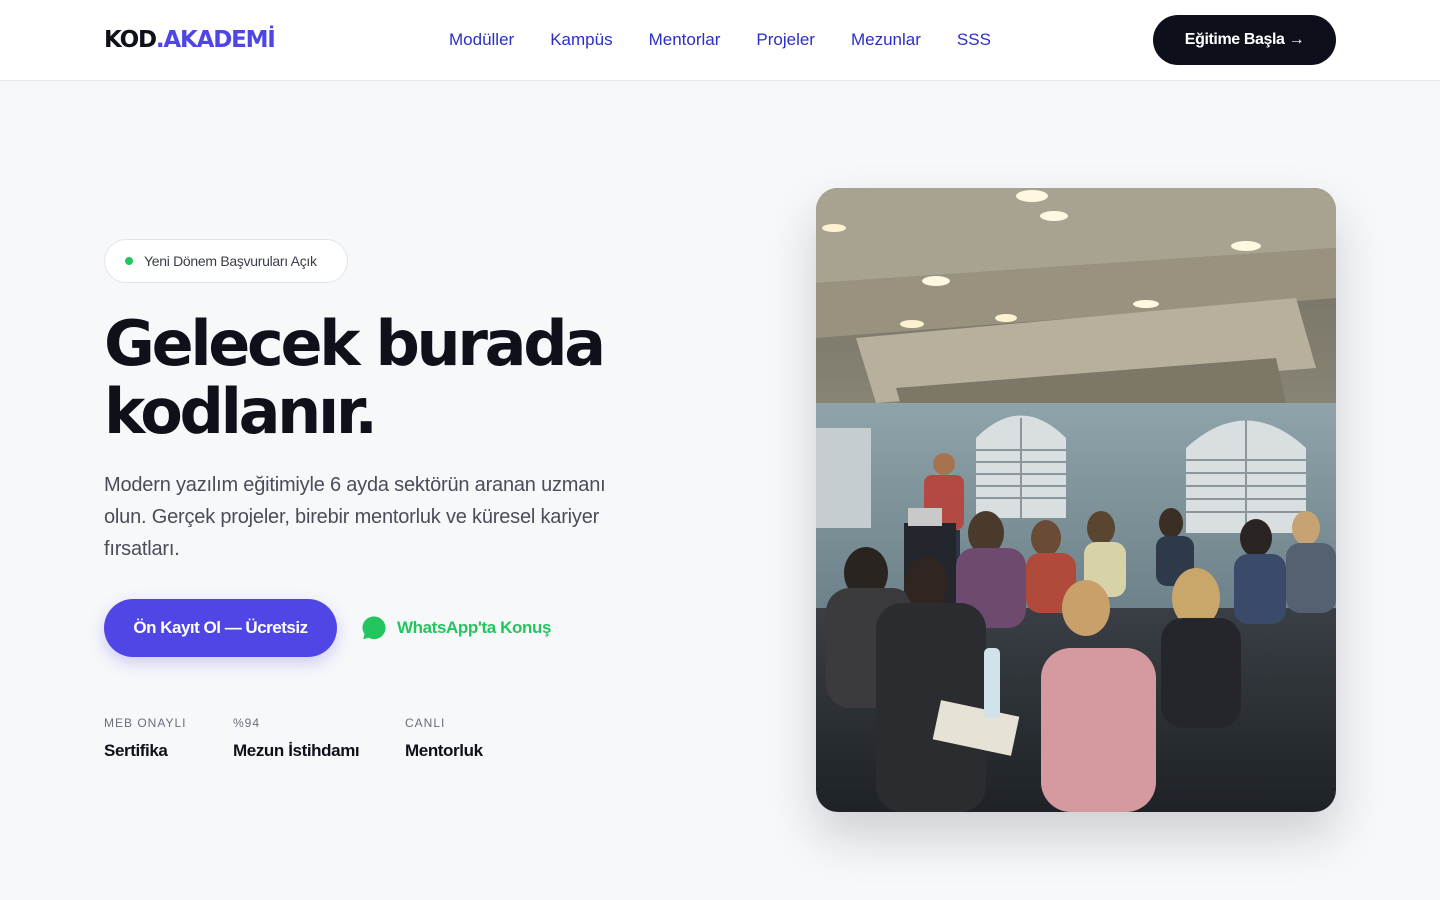 The image size is (1440, 900). I want to click on pre-register-button: Ön Kayıt Ol — Ücretsiz, so click(220, 628).